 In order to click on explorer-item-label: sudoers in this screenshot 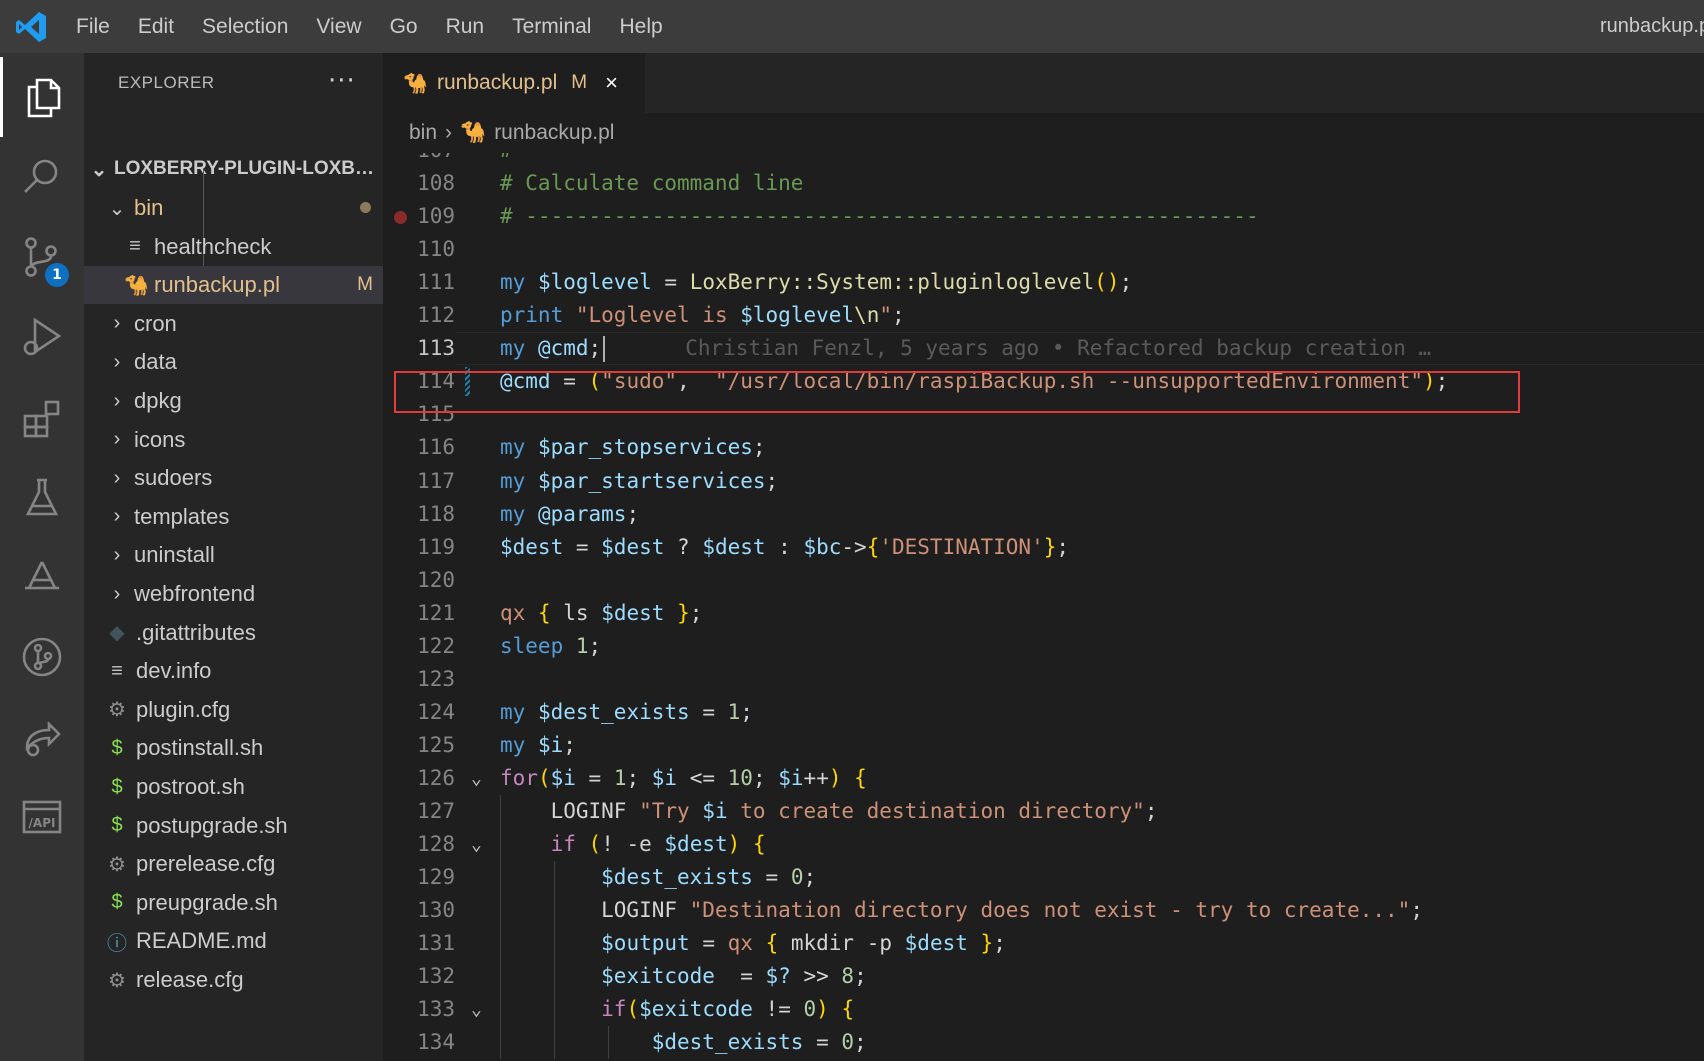, I will do `click(173, 478)`.